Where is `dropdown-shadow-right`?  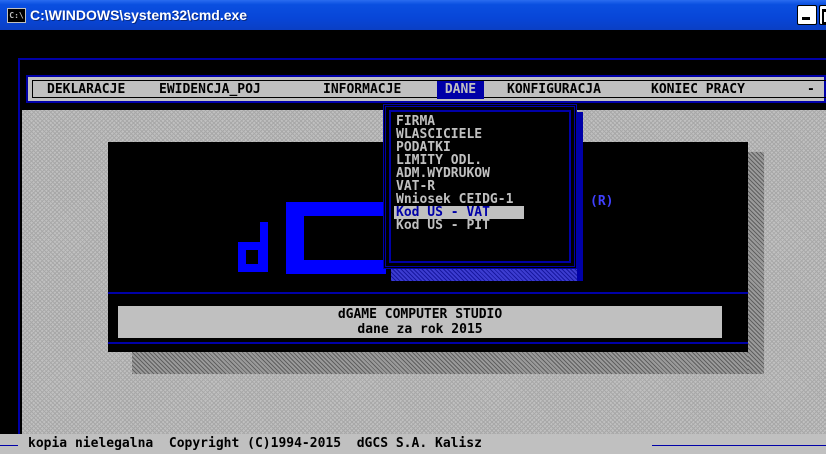 dropdown-shadow-right is located at coordinates (580, 196).